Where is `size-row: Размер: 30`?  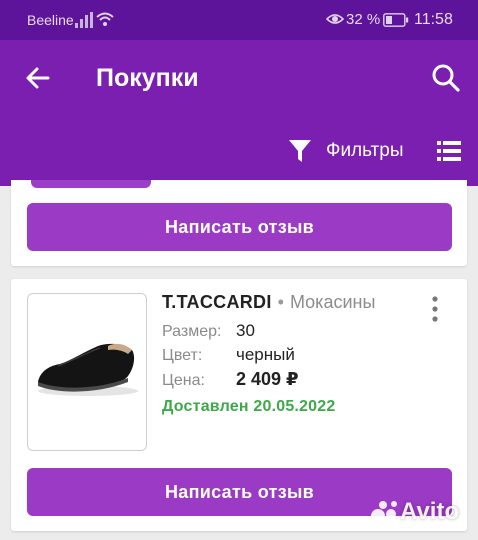 size-row: Размер: 30 is located at coordinates (208, 331).